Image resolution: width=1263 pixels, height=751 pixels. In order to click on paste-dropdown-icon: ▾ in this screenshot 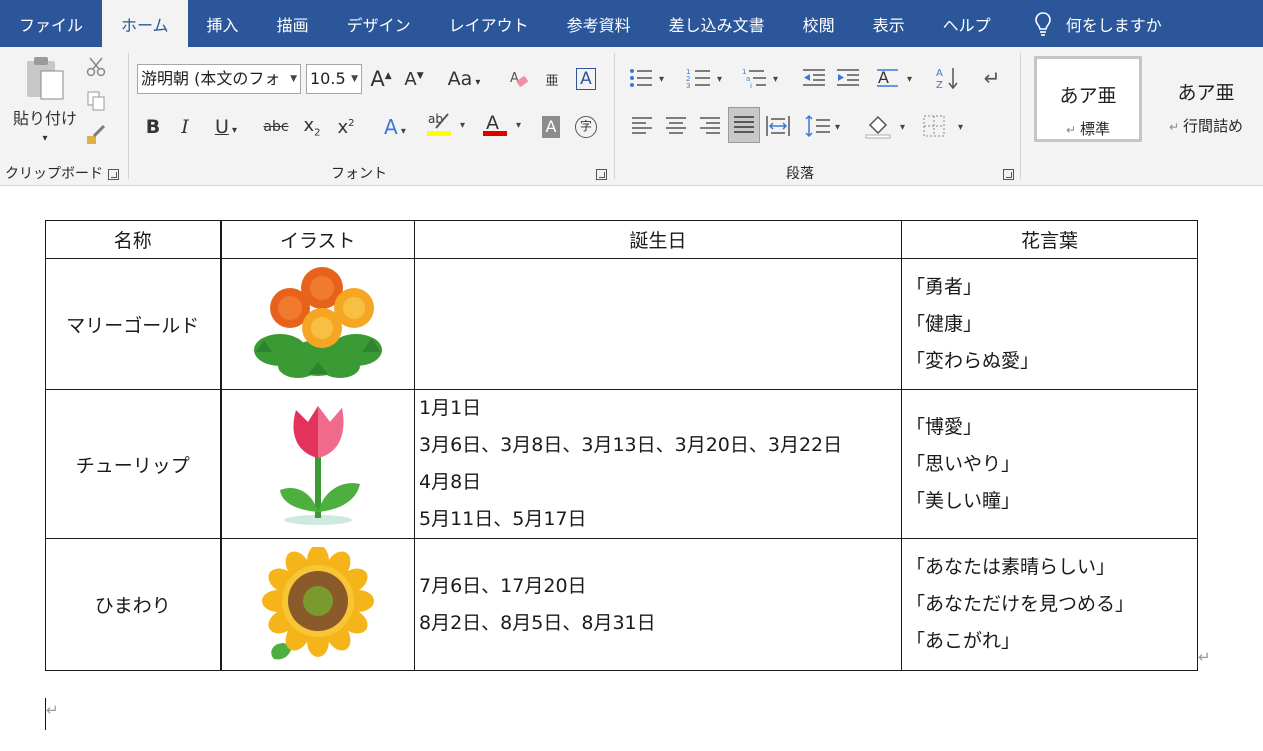, I will do `click(44, 138)`.